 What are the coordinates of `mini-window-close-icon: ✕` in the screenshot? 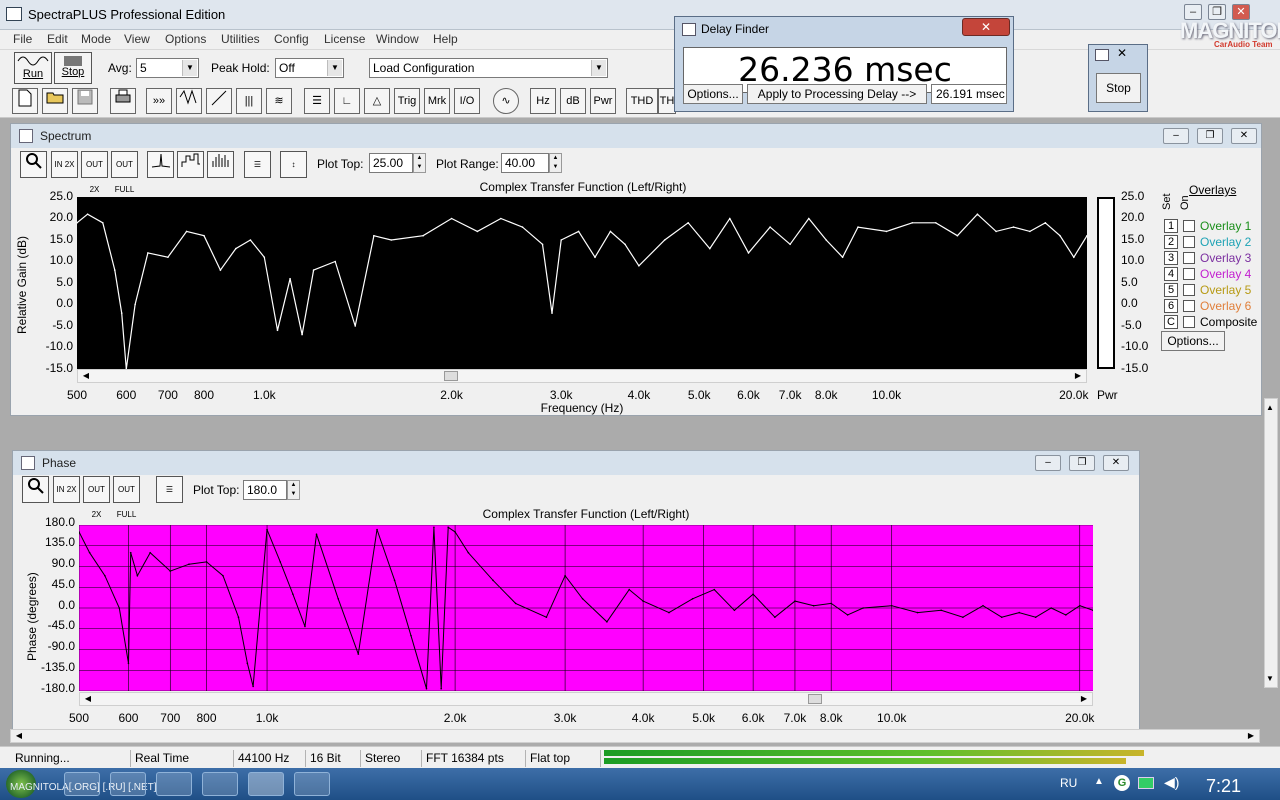 It's located at (1122, 53).